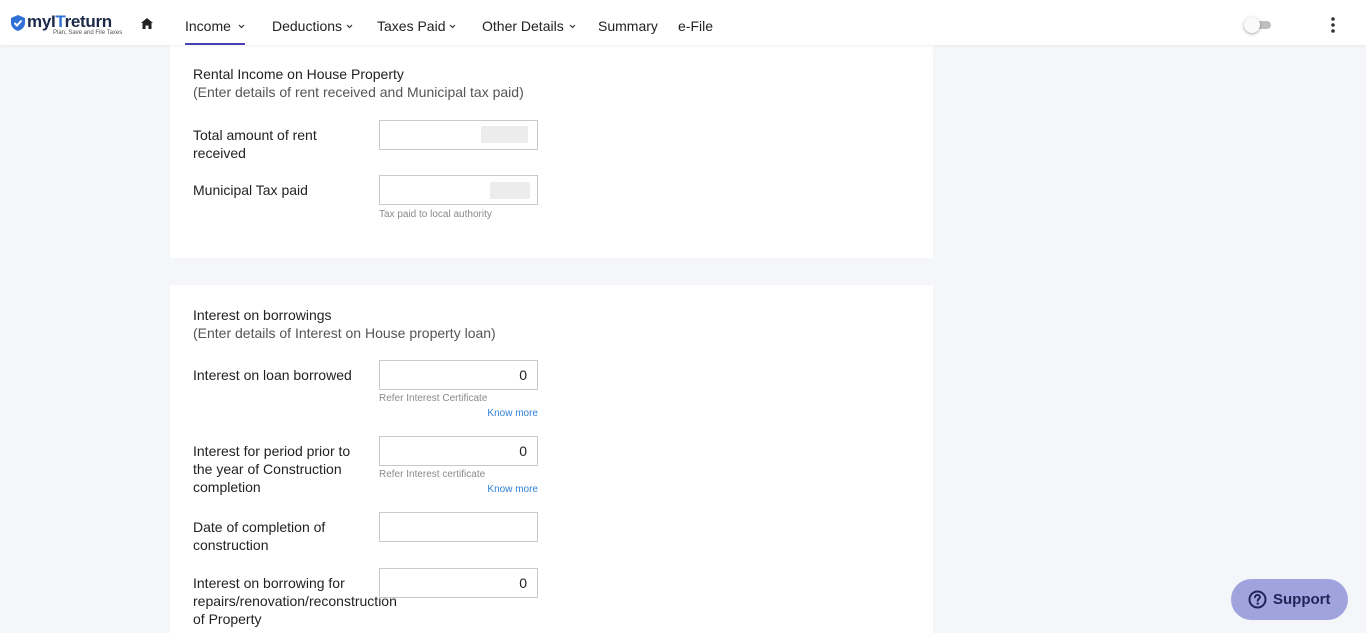 Image resolution: width=1366 pixels, height=633 pixels. What do you see at coordinates (262, 315) in the screenshot?
I see `interest-section-title: Interest on borrowings` at bounding box center [262, 315].